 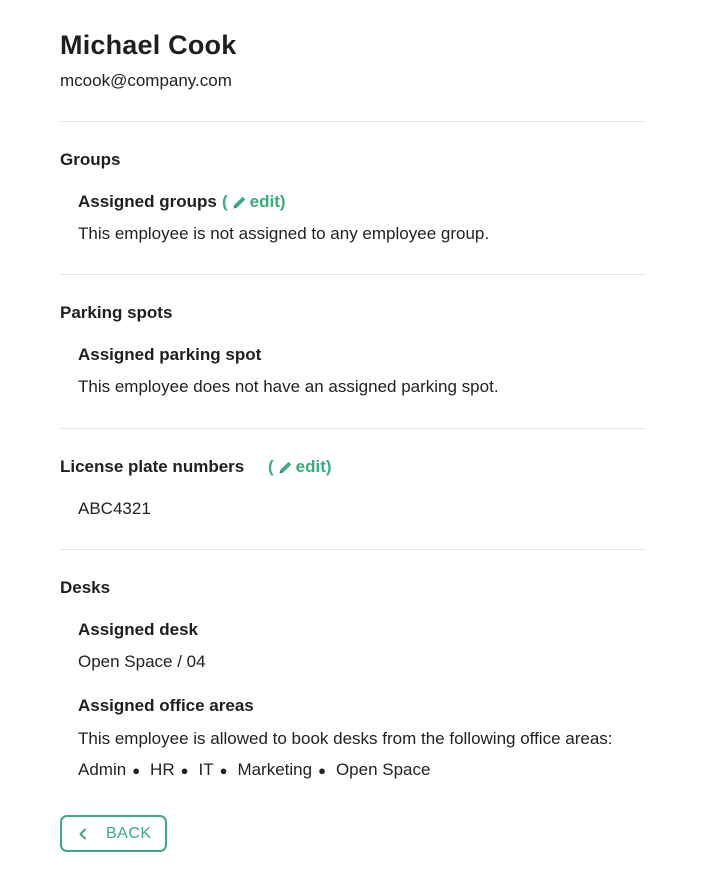 What do you see at coordinates (206, 769) in the screenshot?
I see `office-area-item: IT` at bounding box center [206, 769].